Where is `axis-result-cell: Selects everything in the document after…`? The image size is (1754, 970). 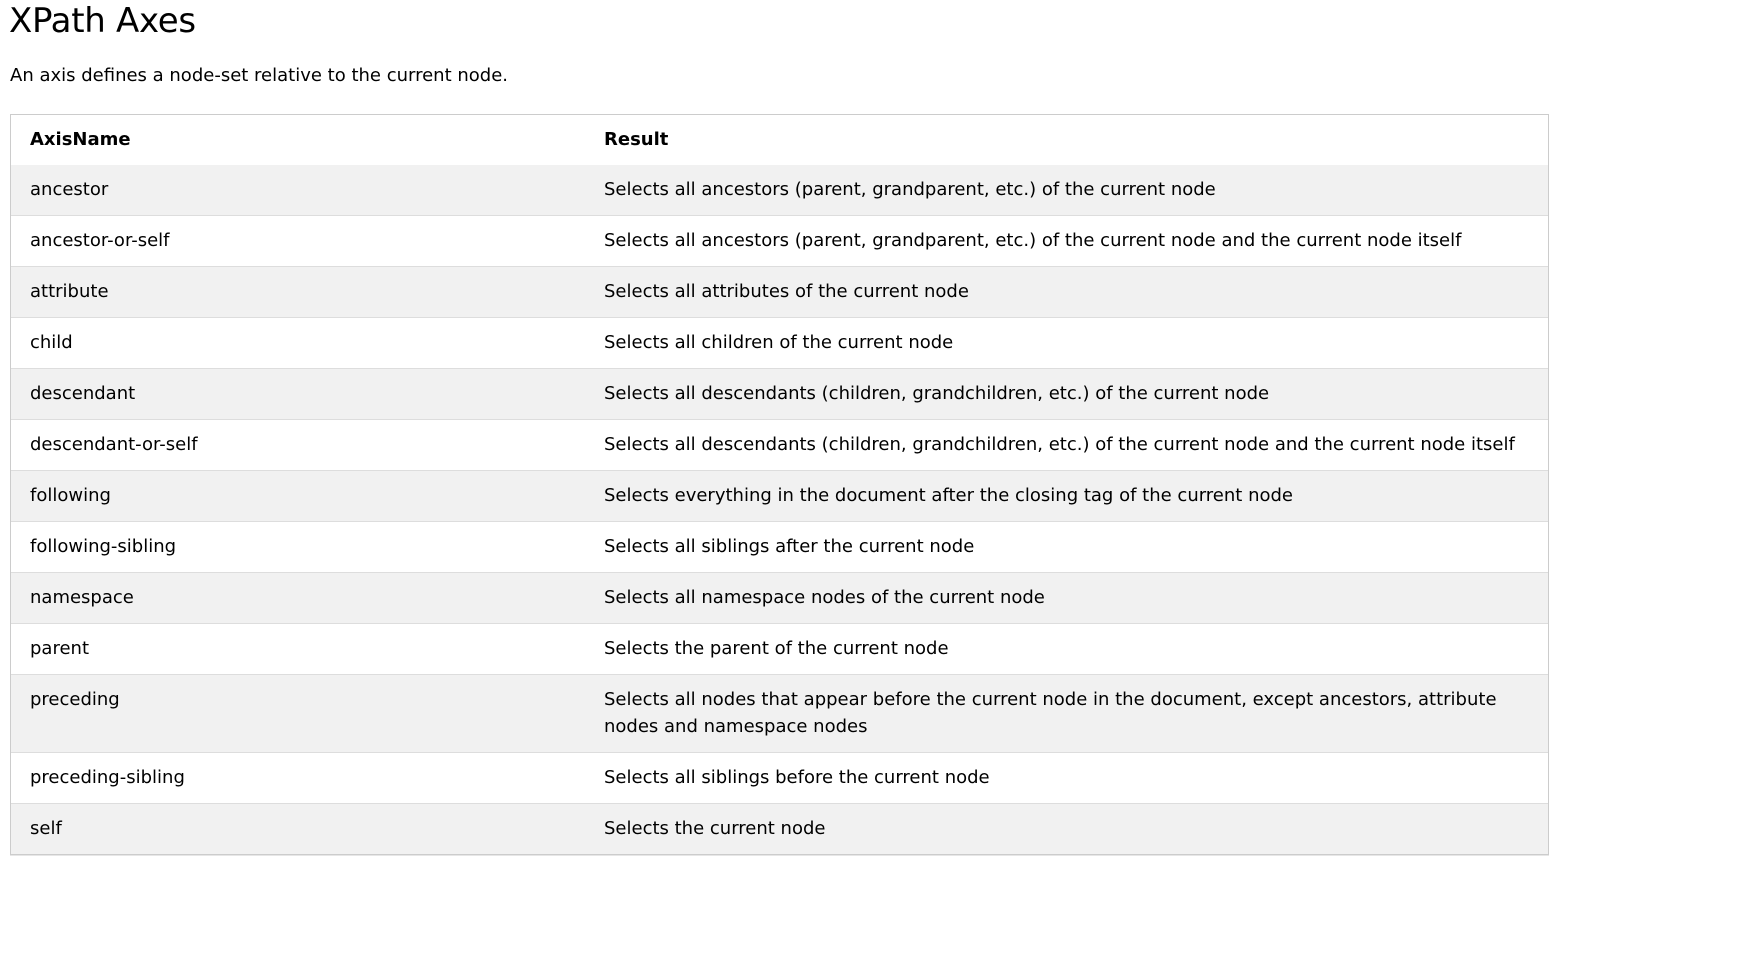 axis-result-cell: Selects everything in the document after… is located at coordinates (948, 495).